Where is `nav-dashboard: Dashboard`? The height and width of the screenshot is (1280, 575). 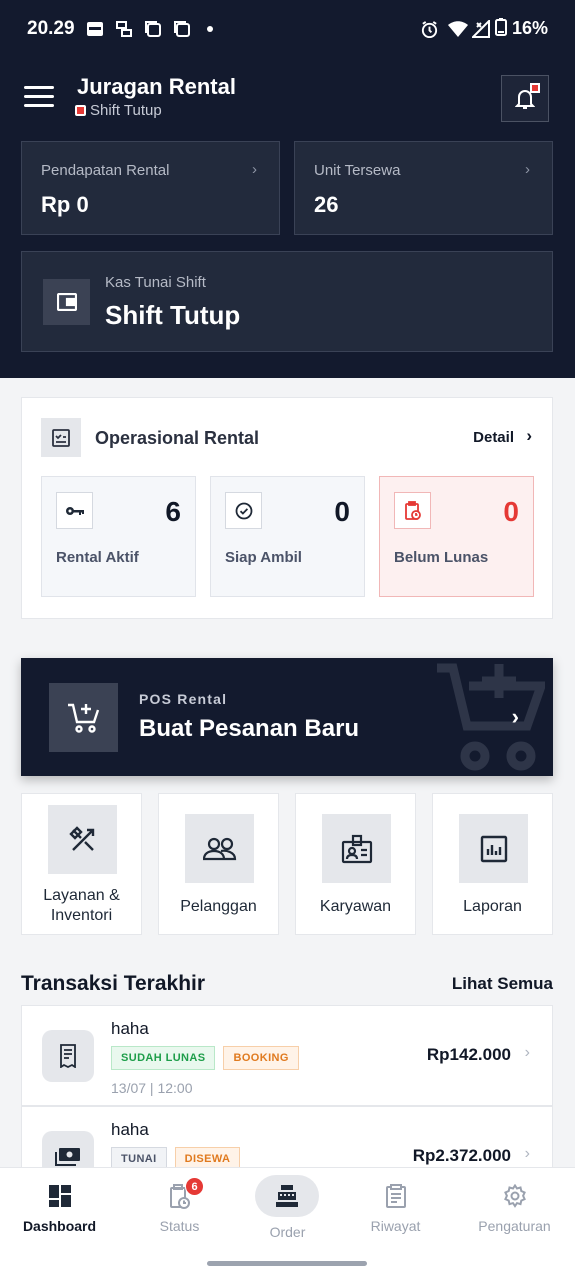 nav-dashboard: Dashboard is located at coordinates (59, 1208).